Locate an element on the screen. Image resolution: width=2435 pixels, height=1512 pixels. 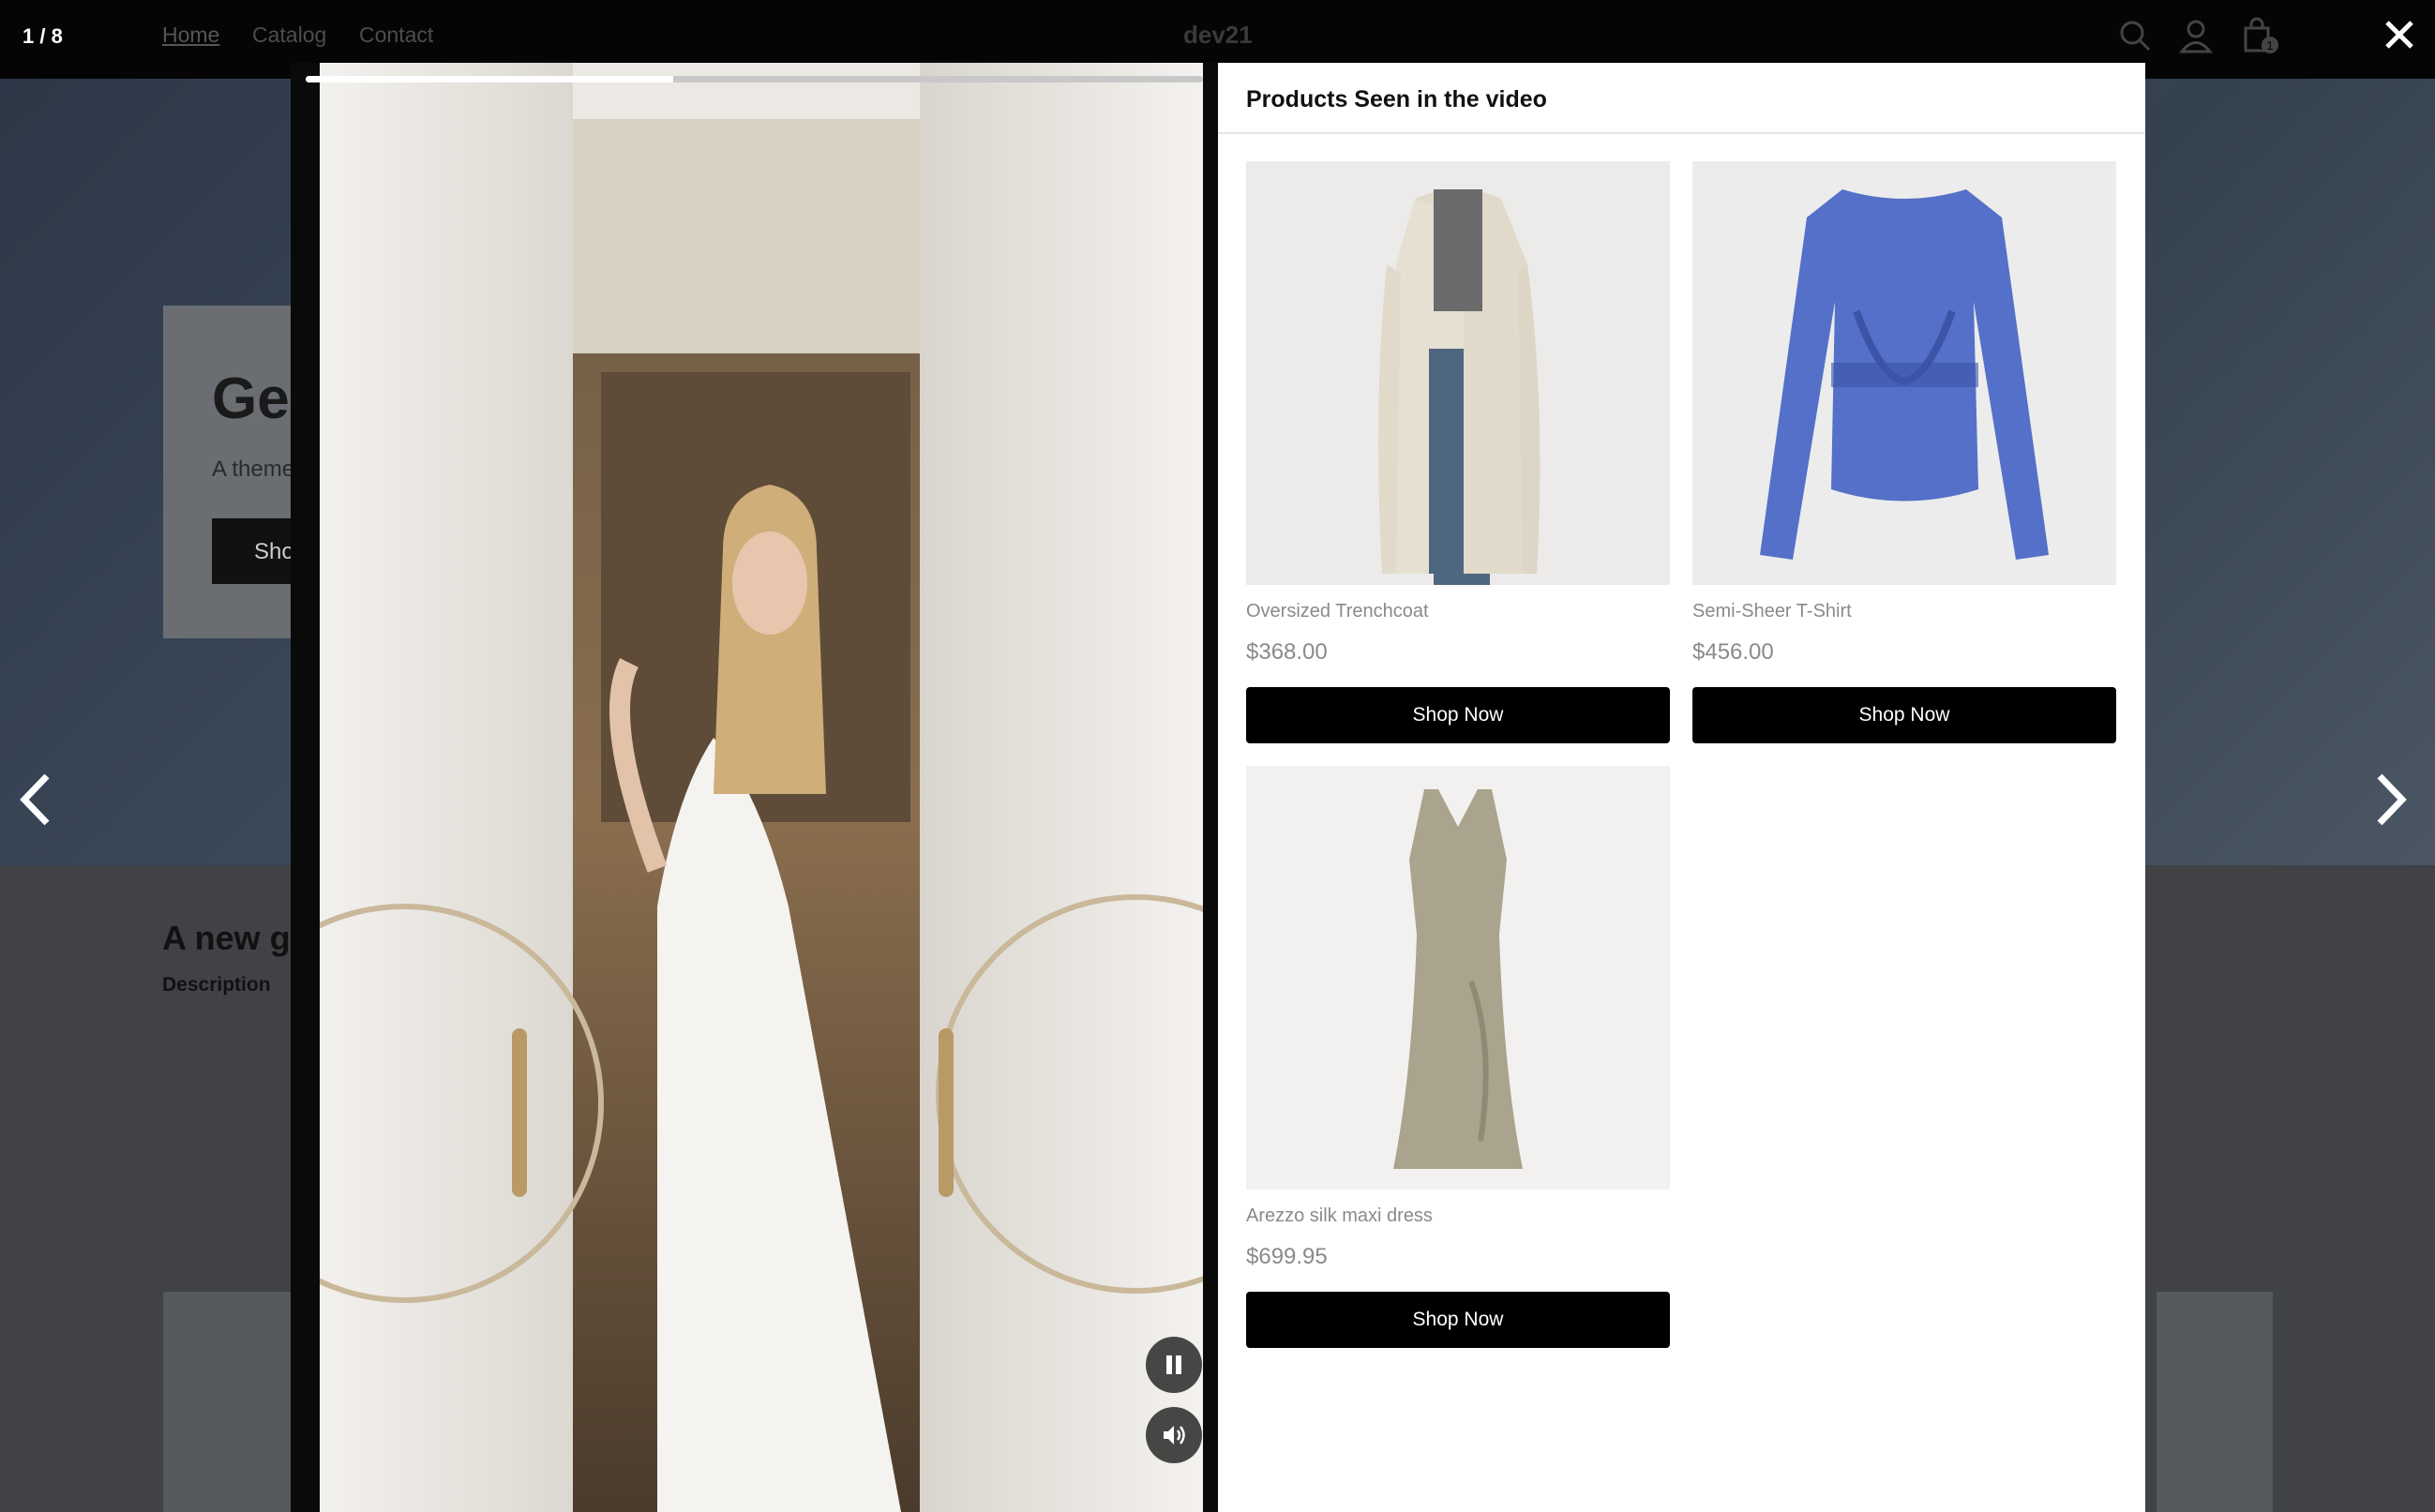
nav-contact: Contact is located at coordinates (396, 35).